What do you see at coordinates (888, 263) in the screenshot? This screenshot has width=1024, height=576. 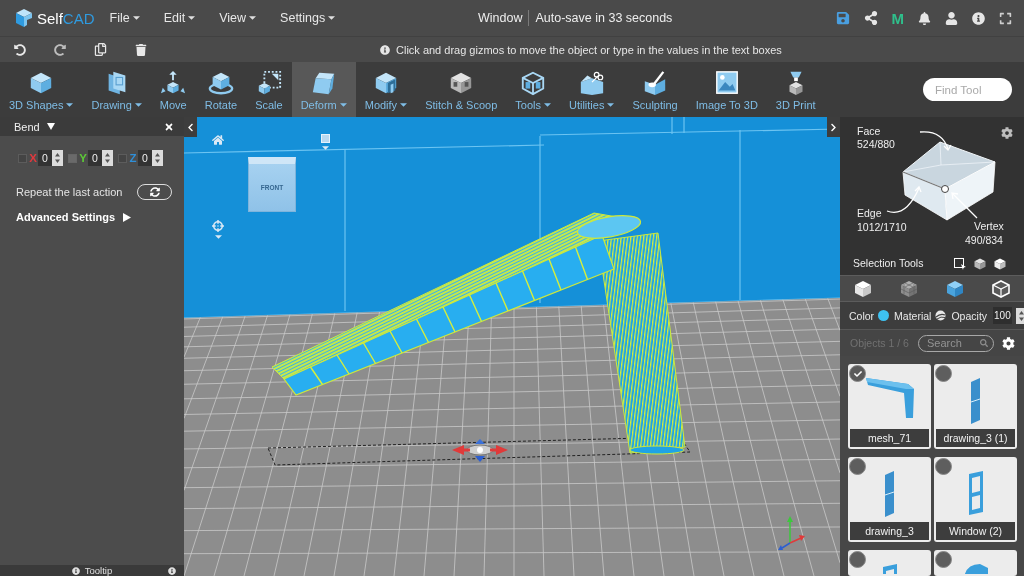 I see `selection-tools-label: Selection Tools` at bounding box center [888, 263].